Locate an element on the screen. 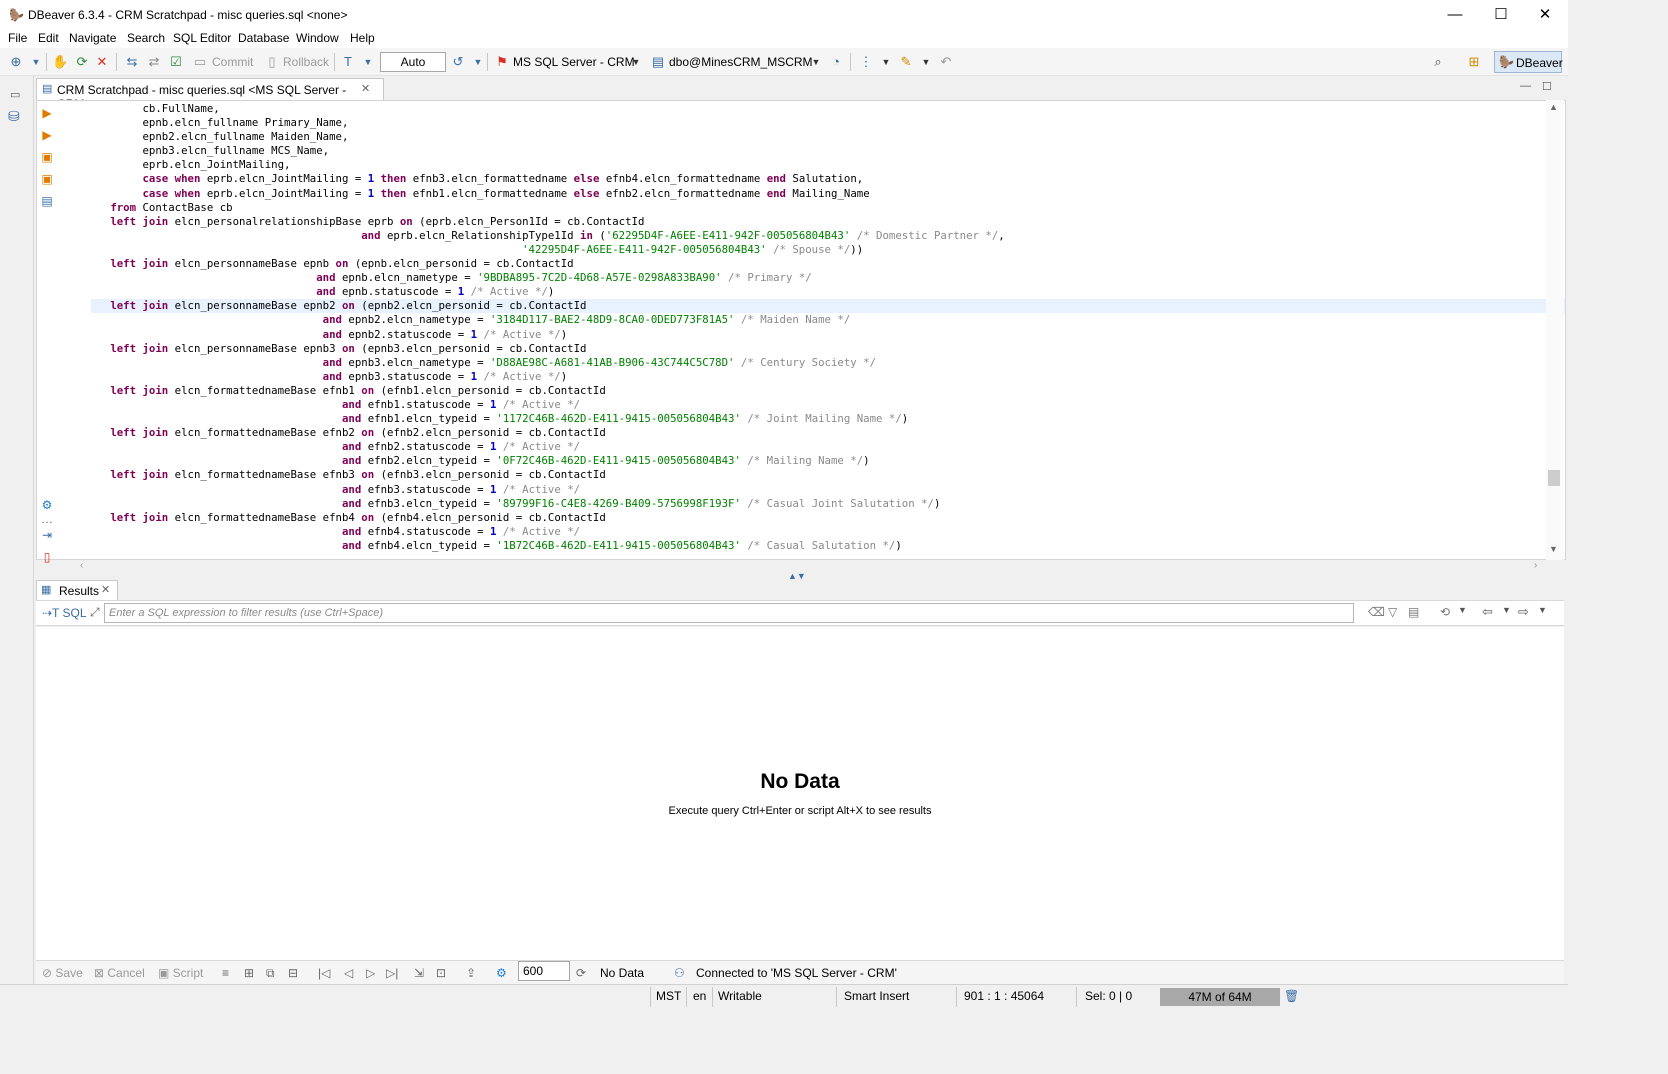  add-row-icon: ⊞ is located at coordinates (249, 973).